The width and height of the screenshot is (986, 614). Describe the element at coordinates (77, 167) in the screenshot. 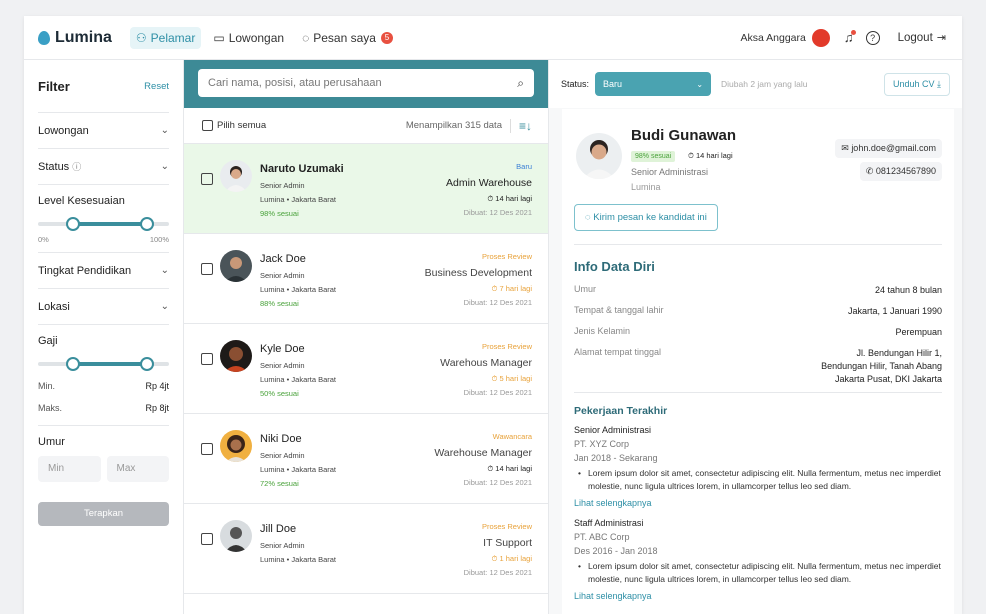

I see `info-icon: ⓘ` at that location.